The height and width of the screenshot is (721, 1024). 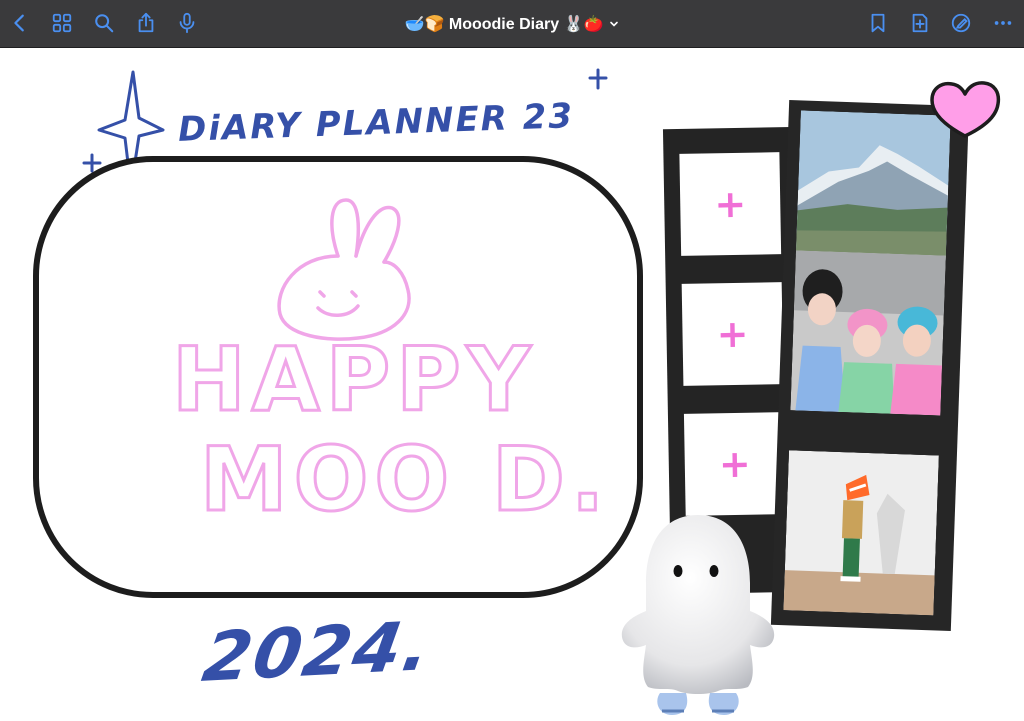 What do you see at coordinates (614, 24) in the screenshot?
I see `chevron-down-icon` at bounding box center [614, 24].